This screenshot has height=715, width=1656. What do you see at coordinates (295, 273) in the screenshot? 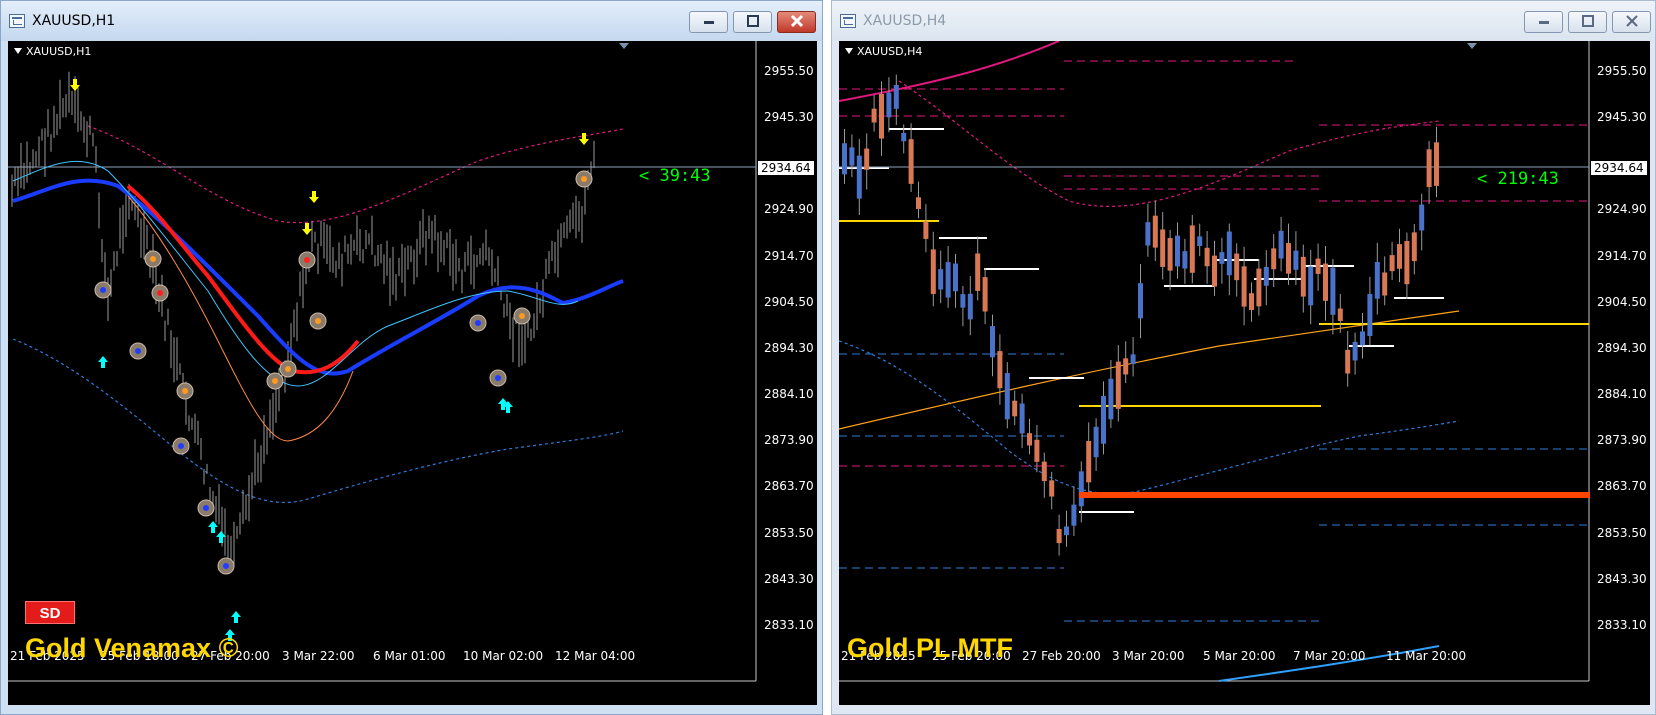
I see `cyan-ma-line` at bounding box center [295, 273].